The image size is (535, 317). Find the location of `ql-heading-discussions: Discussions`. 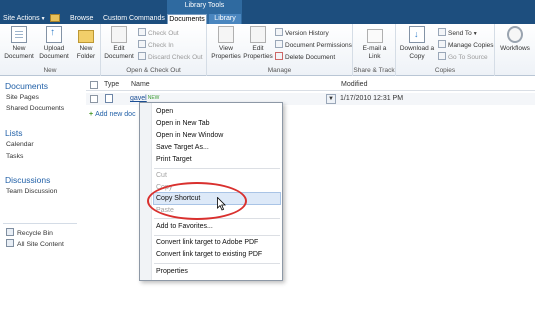

ql-heading-discussions: Discussions is located at coordinates (27, 180).